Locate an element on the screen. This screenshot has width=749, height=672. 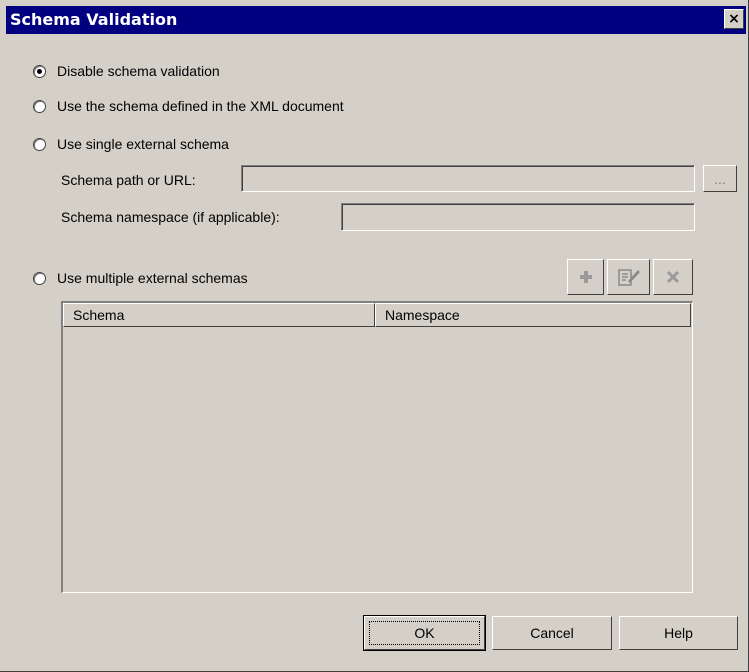
cancel-button: Cancel is located at coordinates (552, 633).